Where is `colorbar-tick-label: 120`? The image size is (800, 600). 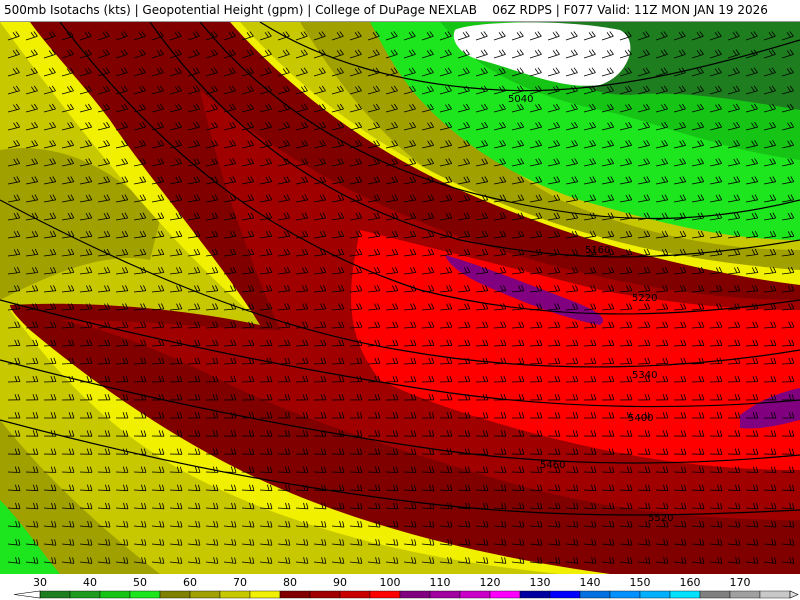 colorbar-tick-label: 120 is located at coordinates (490, 582).